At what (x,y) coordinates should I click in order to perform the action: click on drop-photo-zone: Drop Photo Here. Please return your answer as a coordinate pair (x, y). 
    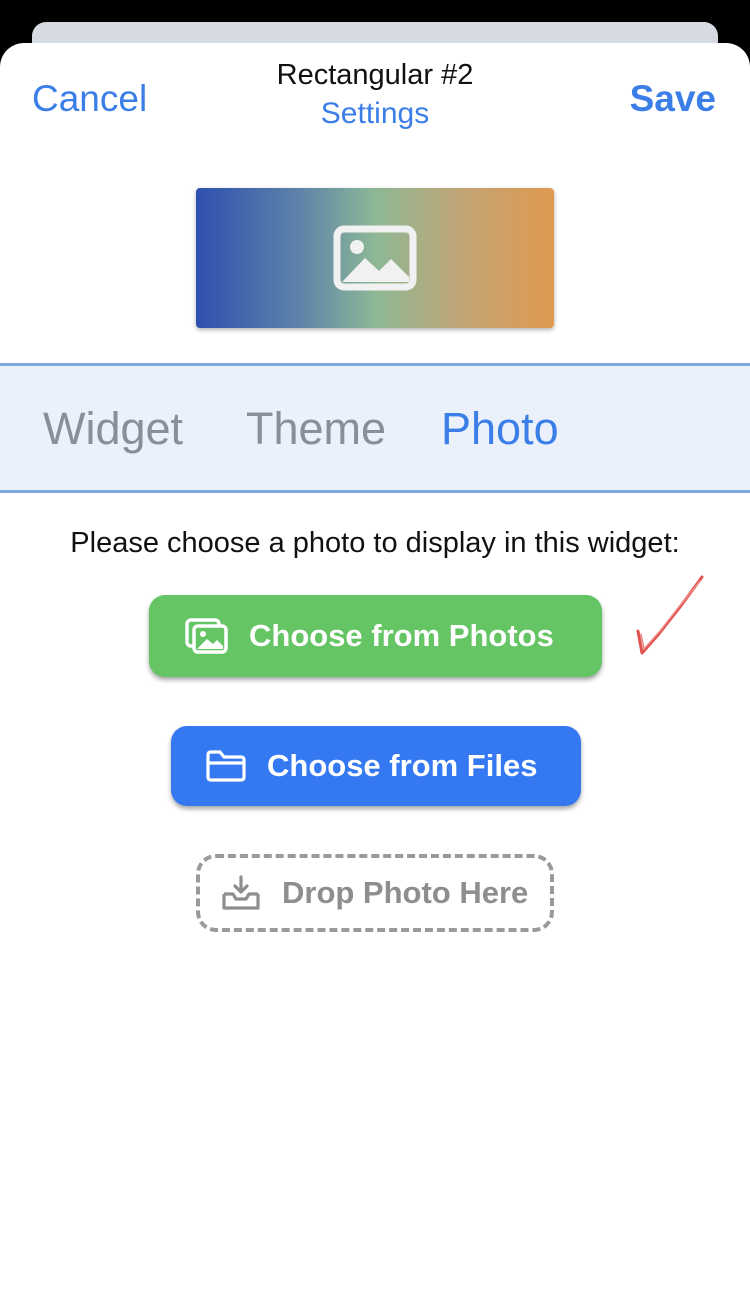
    Looking at the image, I should click on (375, 893).